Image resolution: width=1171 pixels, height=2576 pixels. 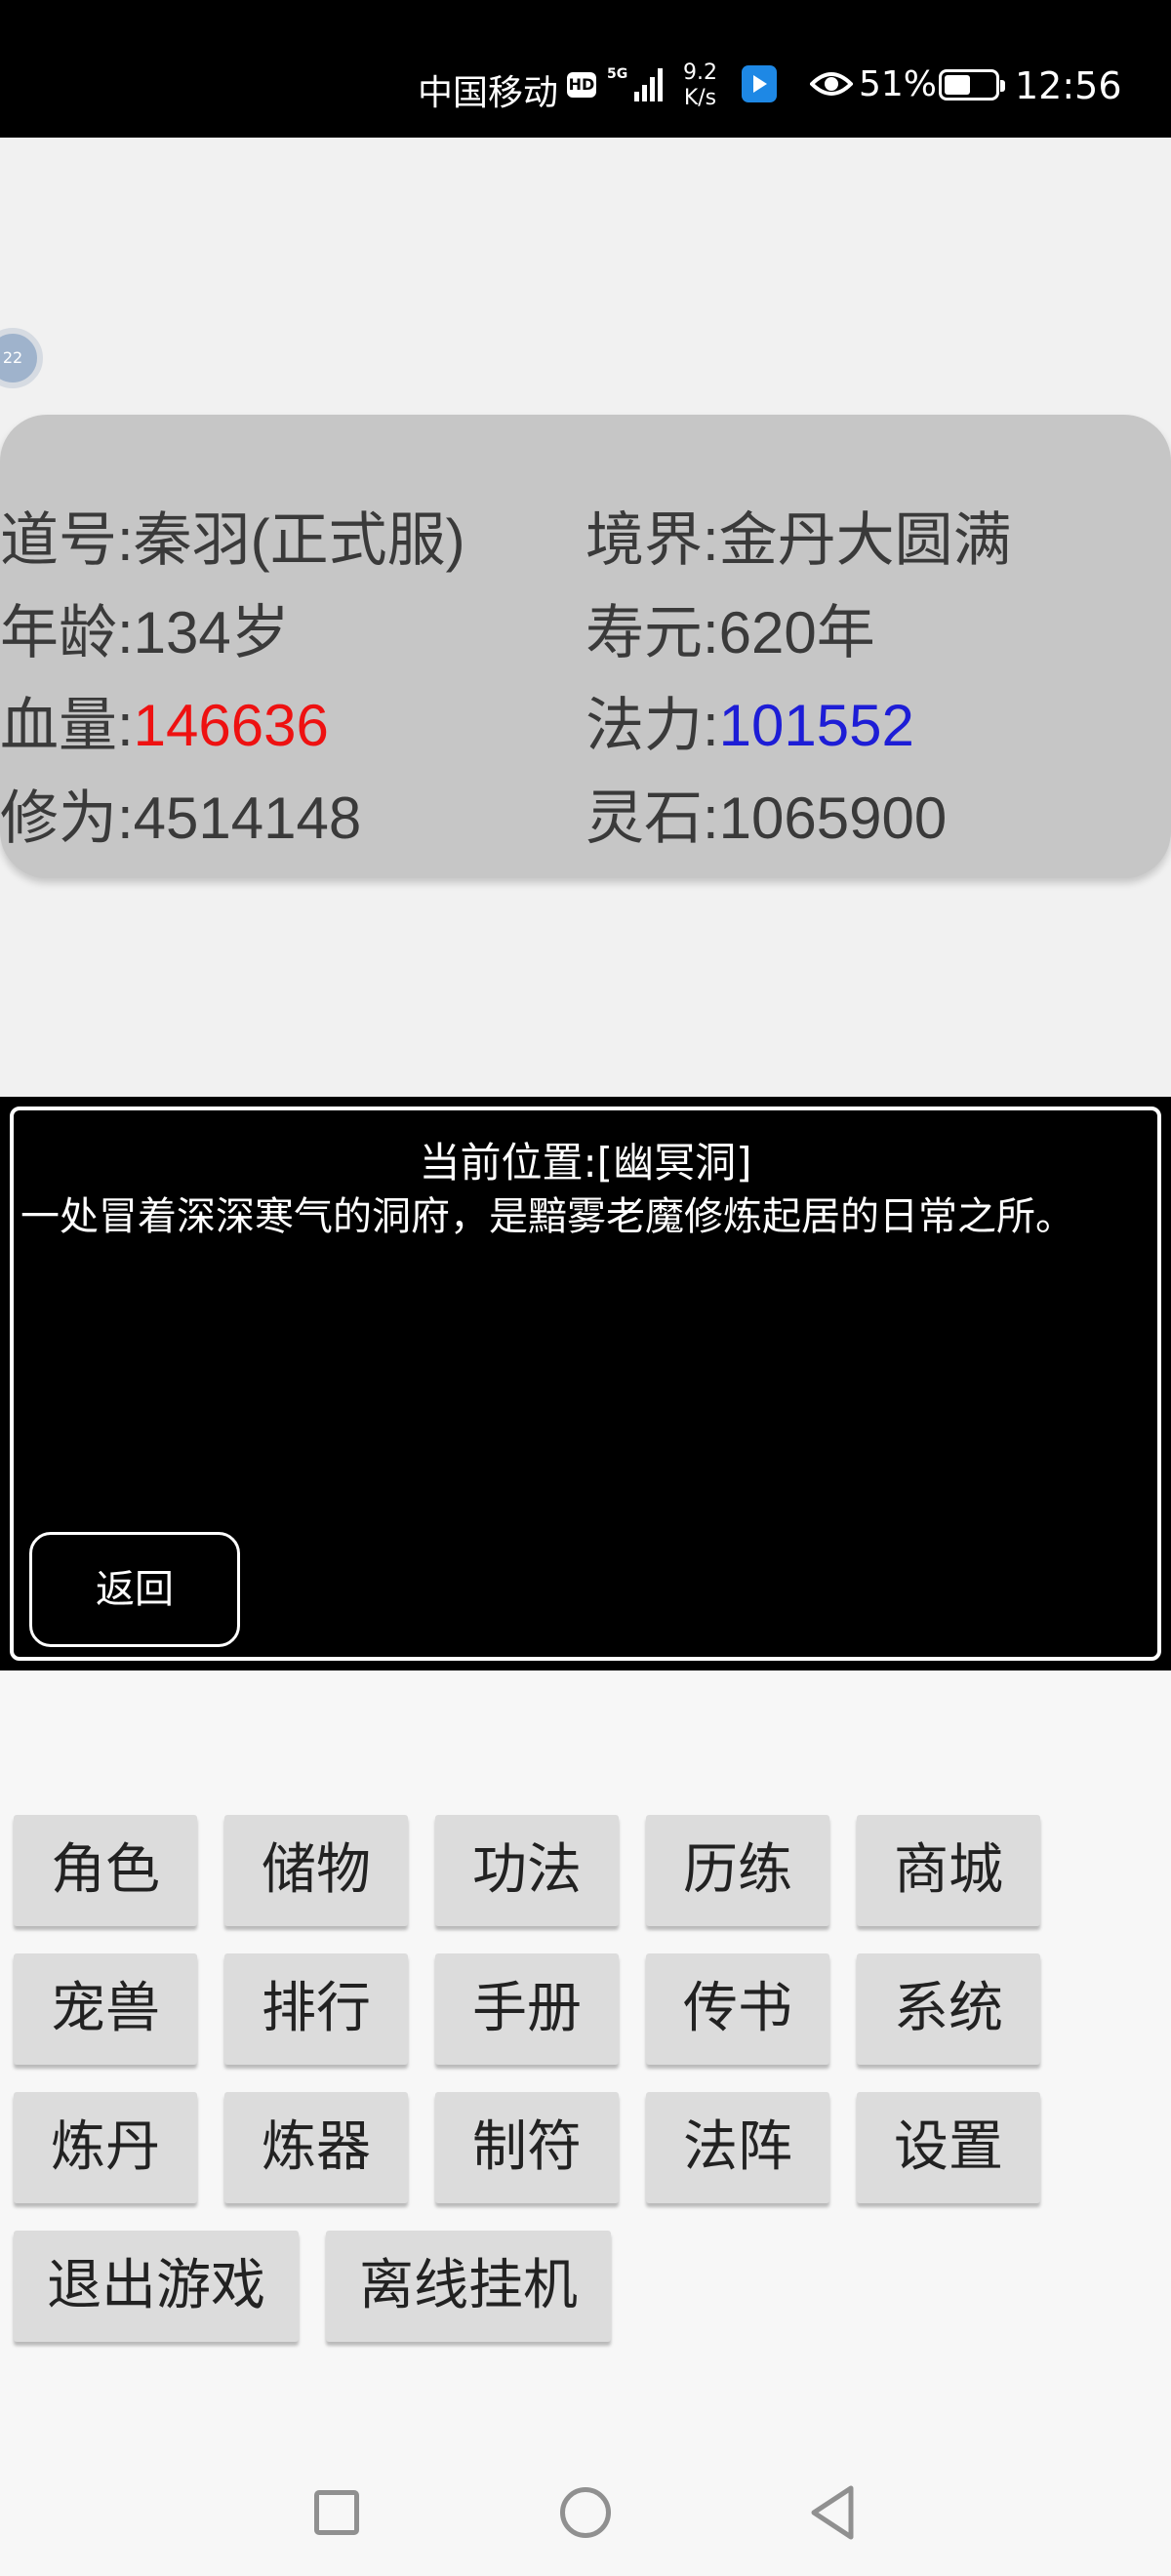 What do you see at coordinates (67, 818) in the screenshot?
I see `stat-label: 修为:` at bounding box center [67, 818].